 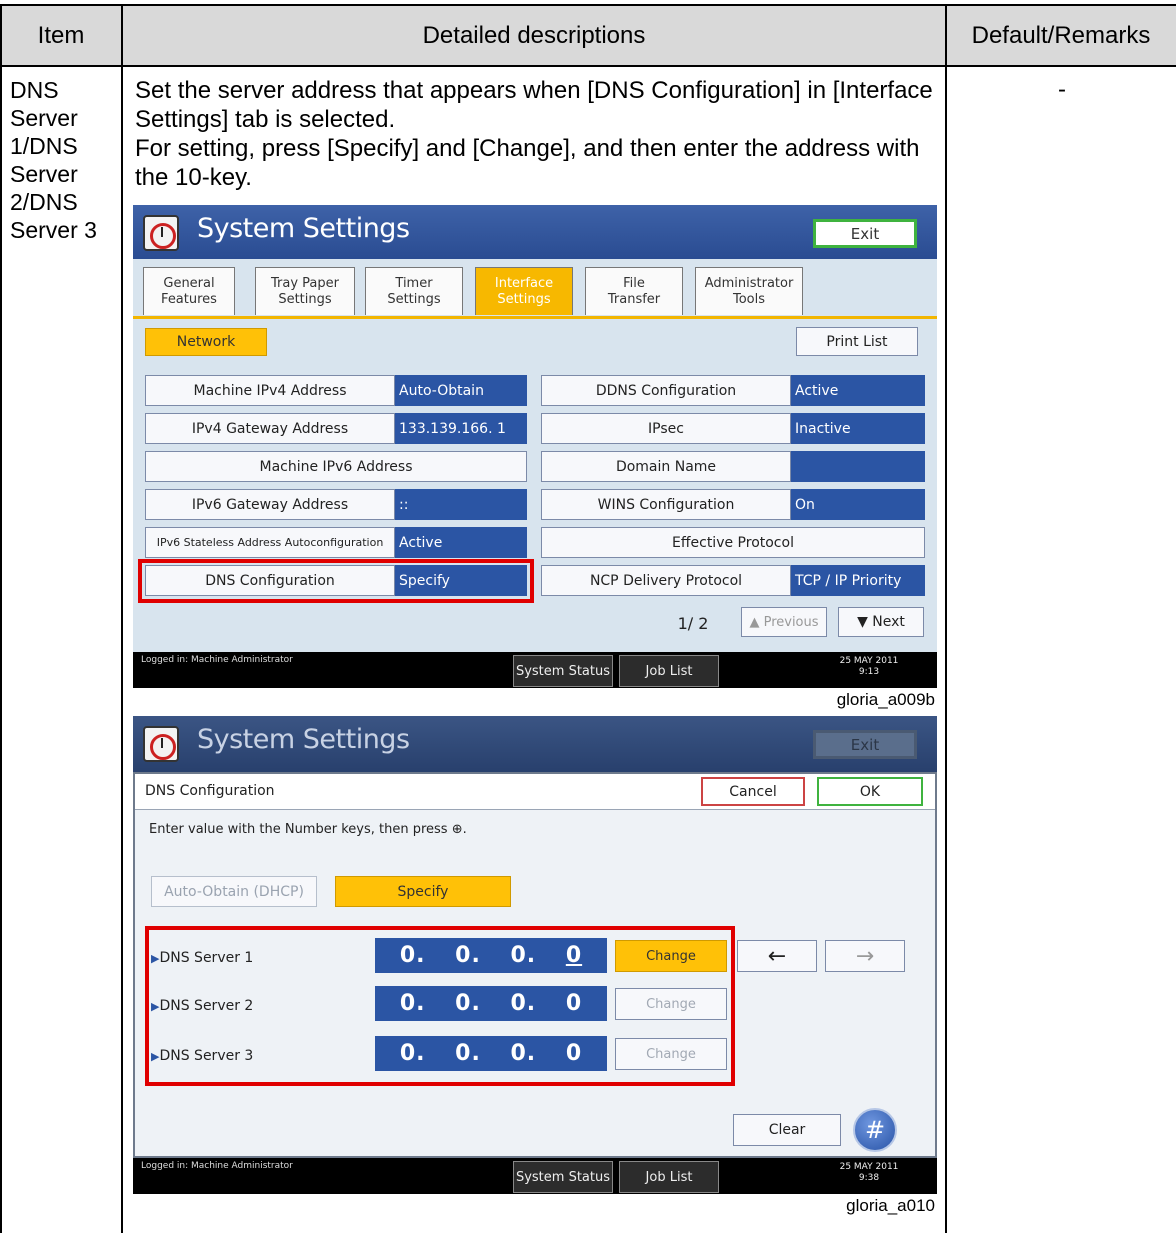 What do you see at coordinates (535, 792) in the screenshot?
I see `dialog-header: DNS Configuration Cancel OK` at bounding box center [535, 792].